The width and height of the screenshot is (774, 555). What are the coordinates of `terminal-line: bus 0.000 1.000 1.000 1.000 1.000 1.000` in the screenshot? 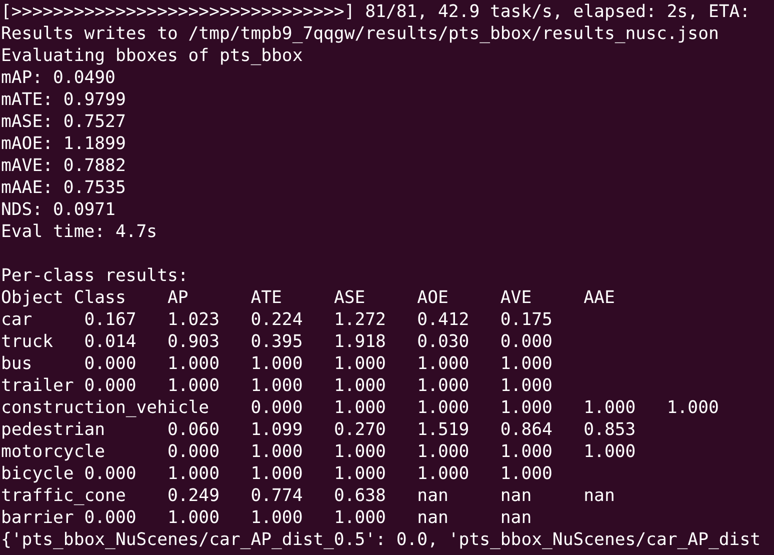 It's located at (276, 364).